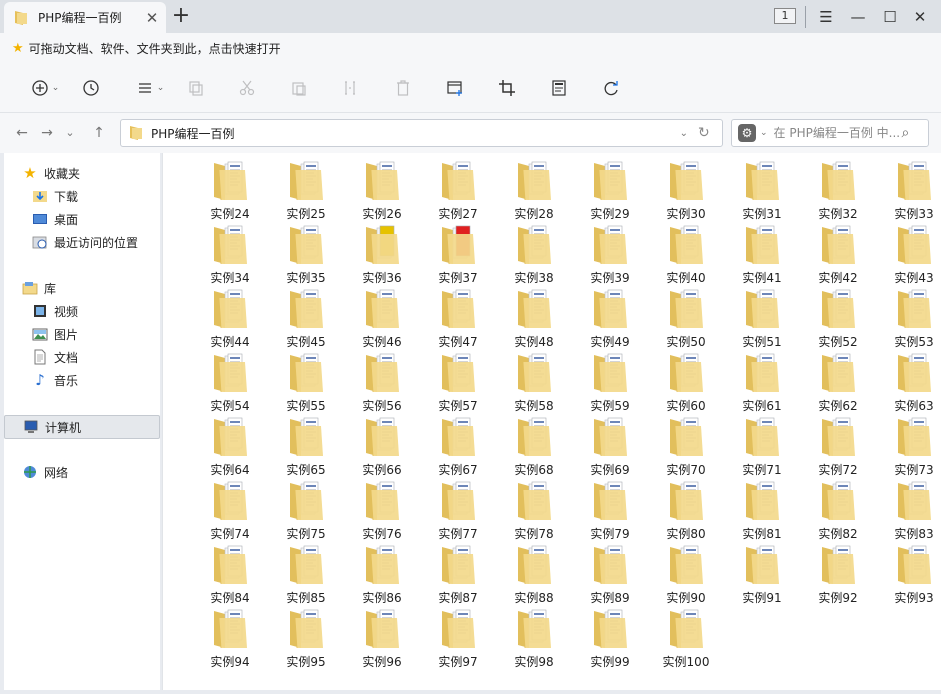 The height and width of the screenshot is (694, 941). What do you see at coordinates (838, 381) in the screenshot?
I see `folder-item: 实例62` at bounding box center [838, 381].